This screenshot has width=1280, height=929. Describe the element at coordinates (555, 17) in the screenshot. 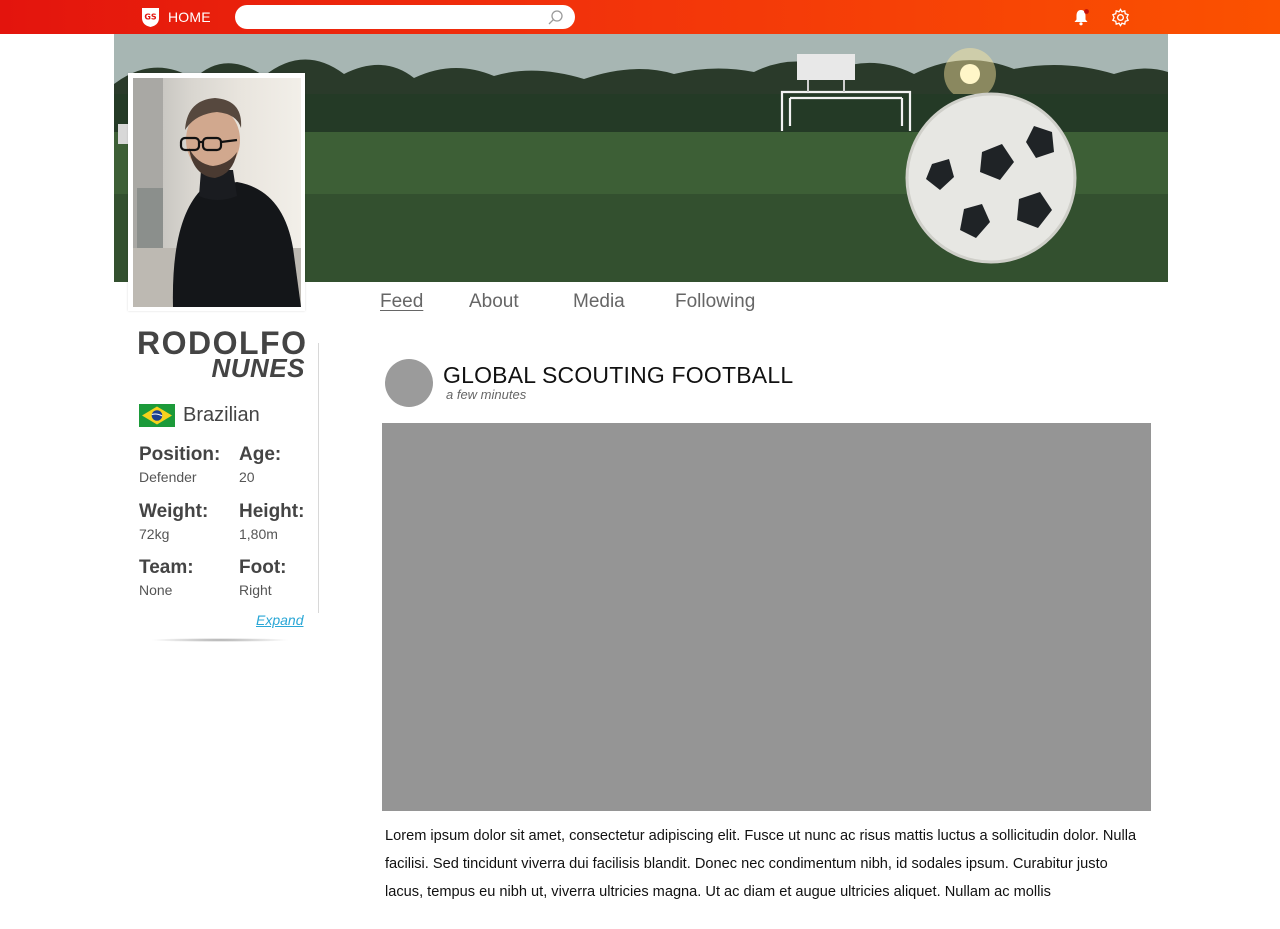

I see `search-icon` at that location.